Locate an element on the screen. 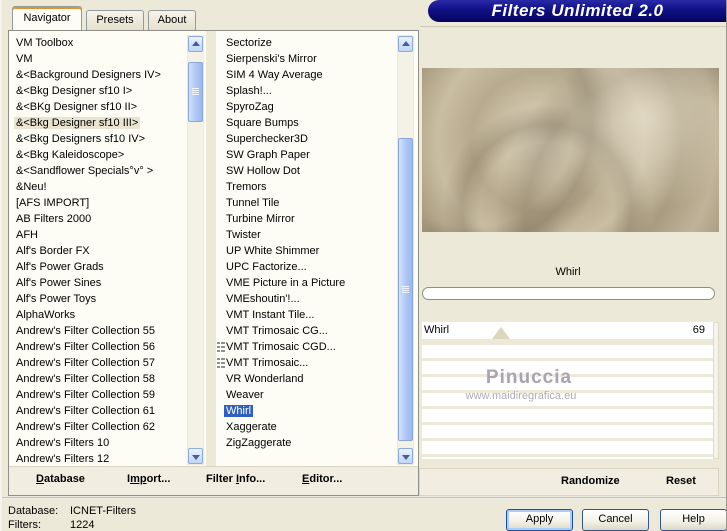  list-item: &<Bkg Designers sf10 IV> is located at coordinates (99, 139).